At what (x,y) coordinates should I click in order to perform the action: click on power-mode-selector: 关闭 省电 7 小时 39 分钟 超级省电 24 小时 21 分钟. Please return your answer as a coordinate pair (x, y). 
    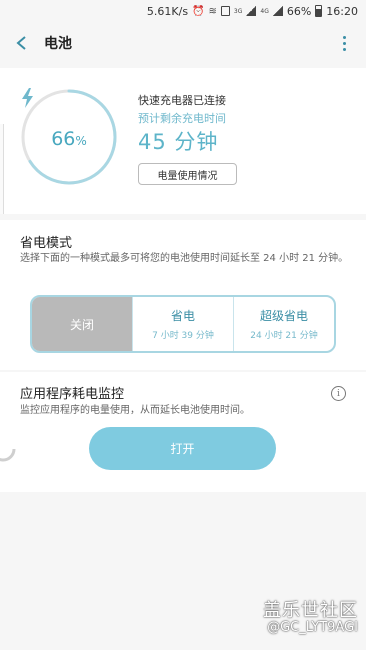
    Looking at the image, I should click on (183, 324).